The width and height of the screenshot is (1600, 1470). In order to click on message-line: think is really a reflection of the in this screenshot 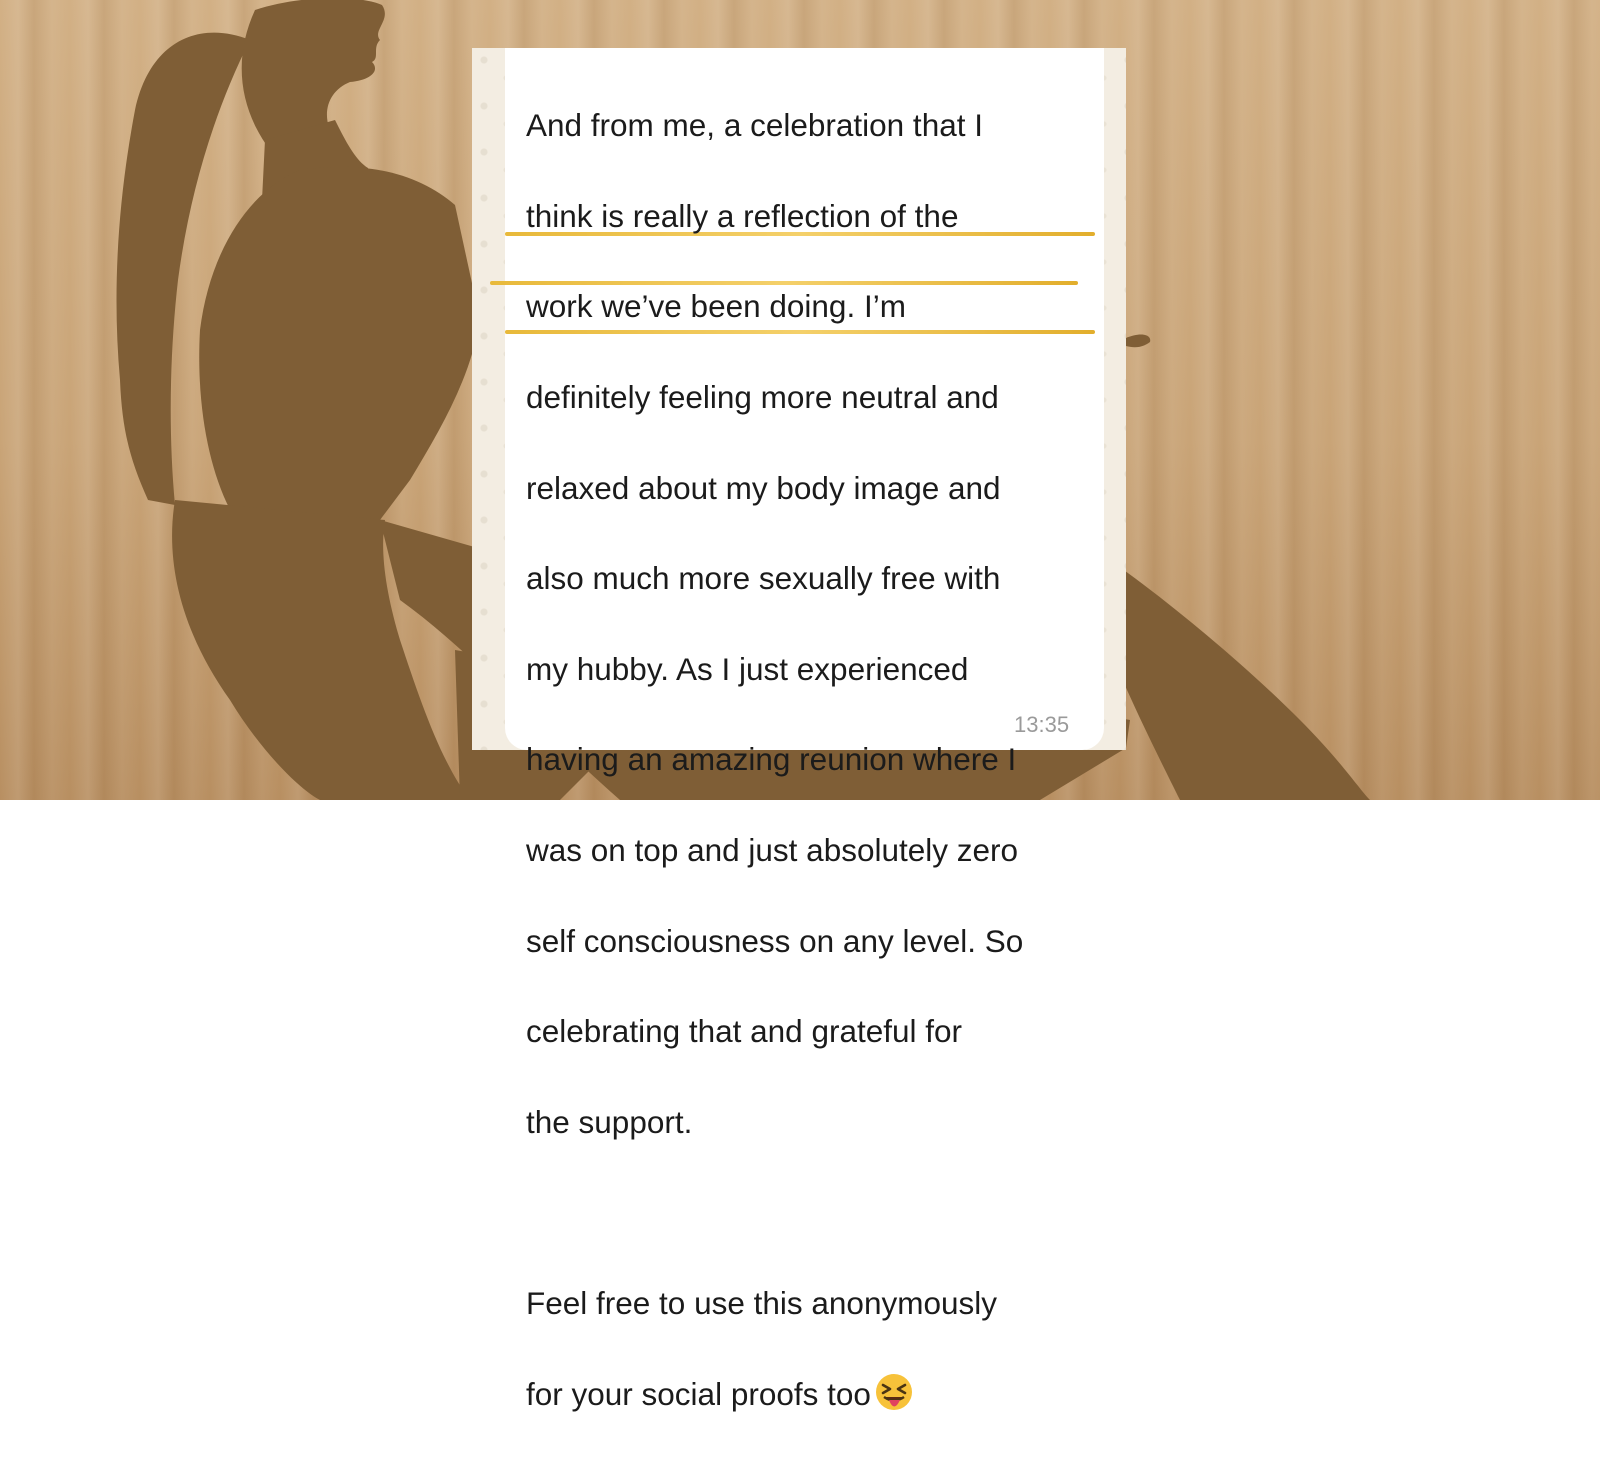, I will do `click(742, 215)`.